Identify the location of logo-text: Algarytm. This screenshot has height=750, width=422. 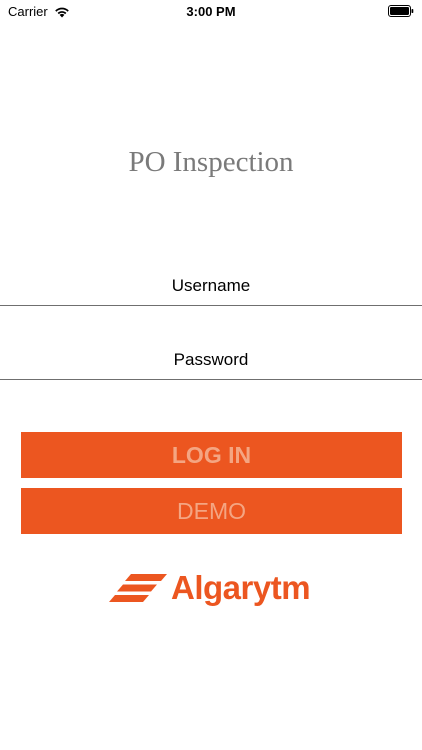
(241, 587).